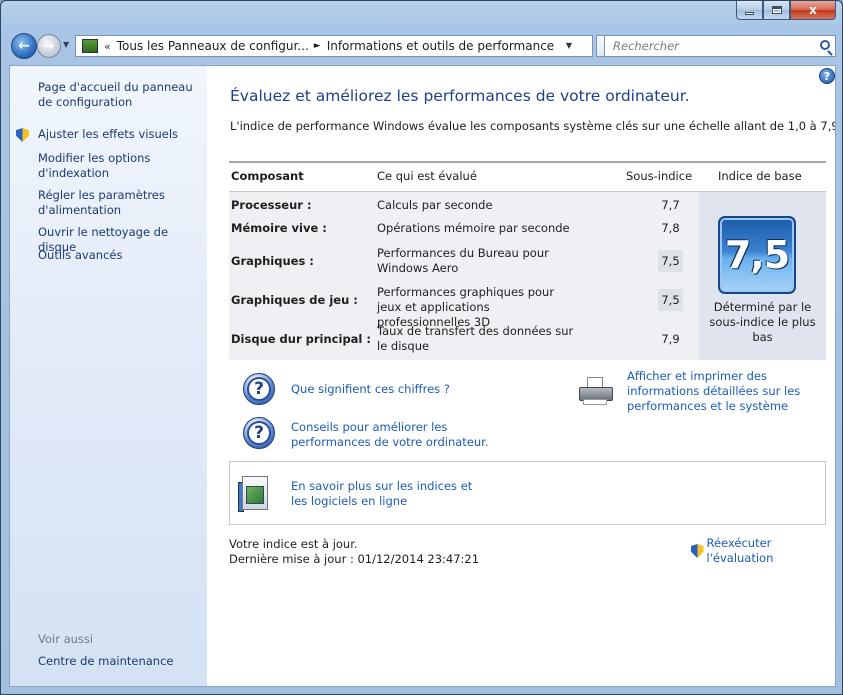 Image resolution: width=843 pixels, height=695 pixels. What do you see at coordinates (825, 45) in the screenshot?
I see `search-icon` at bounding box center [825, 45].